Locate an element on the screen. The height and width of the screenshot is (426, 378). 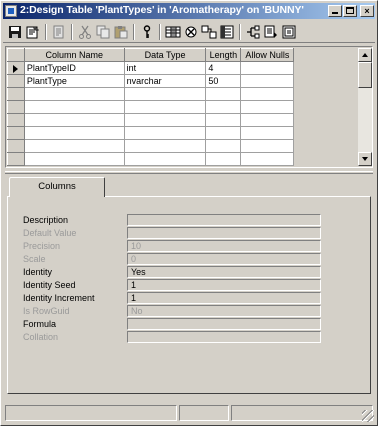
property-identity-seed: Identity Seed 1 is located at coordinates (169, 285).